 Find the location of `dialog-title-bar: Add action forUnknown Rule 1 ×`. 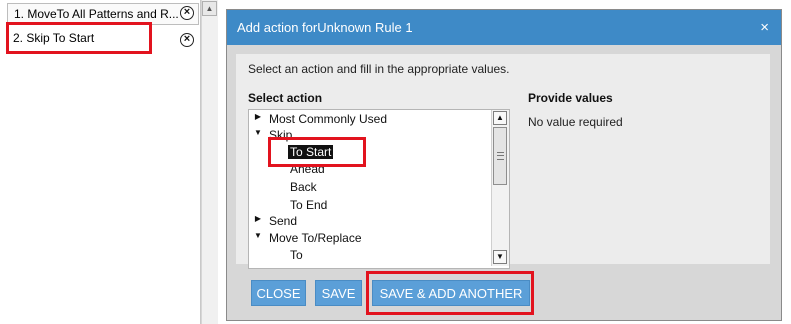

dialog-title-bar: Add action forUnknown Rule 1 × is located at coordinates (504, 27).